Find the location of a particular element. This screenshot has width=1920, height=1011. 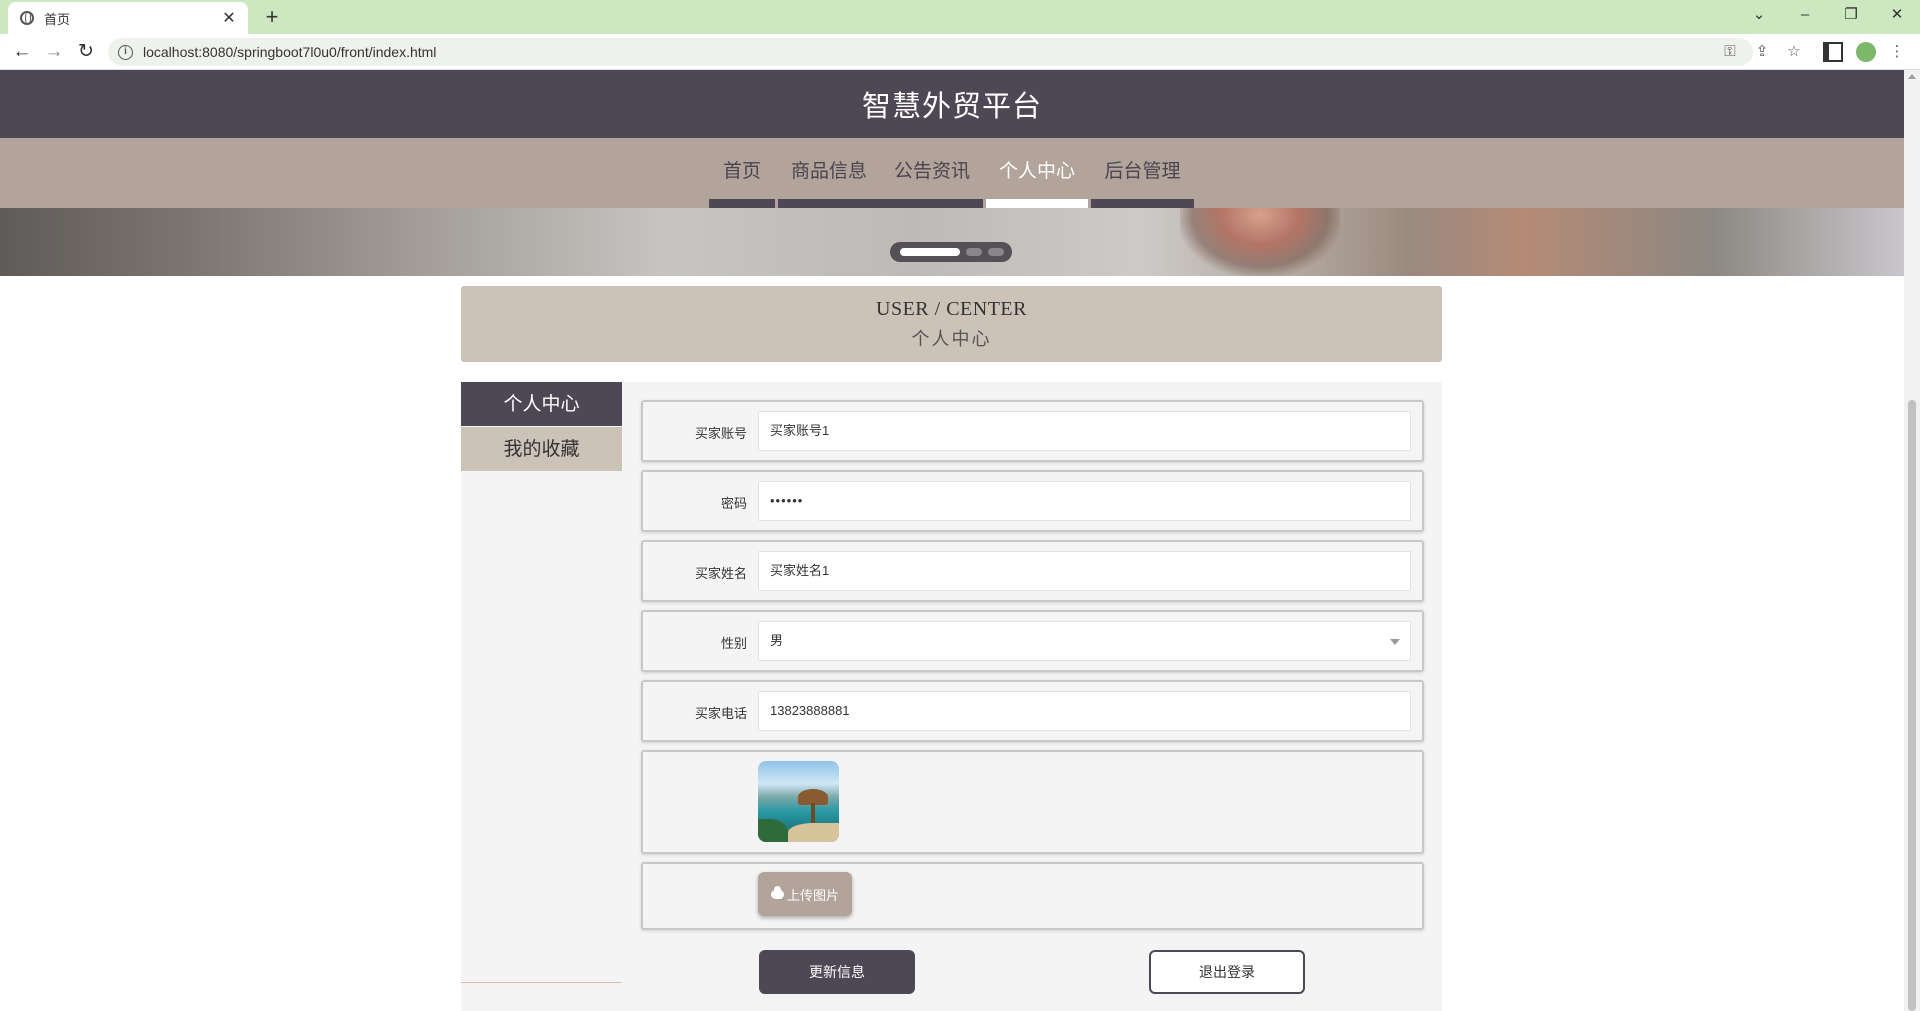

sidebar-divider is located at coordinates (541, 982).